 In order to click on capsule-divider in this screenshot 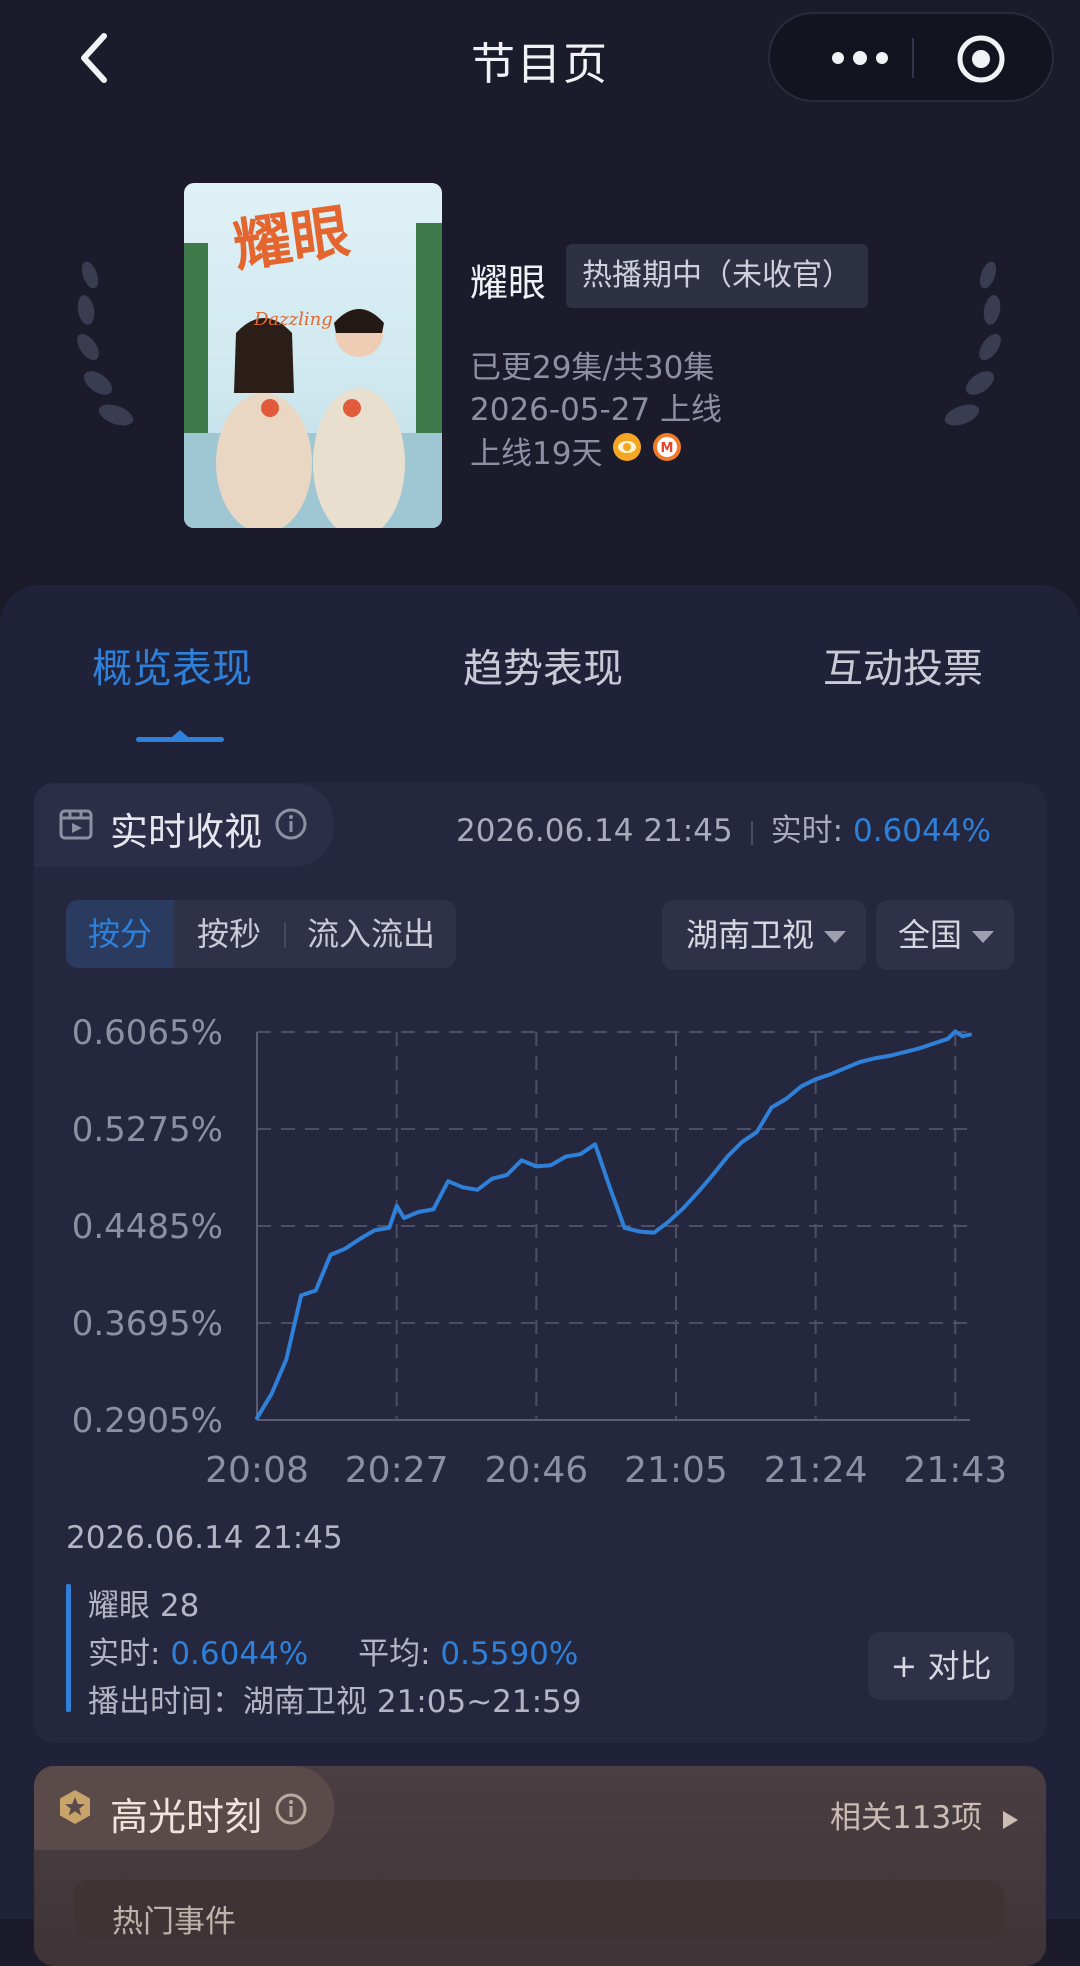, I will do `click(913, 58)`.